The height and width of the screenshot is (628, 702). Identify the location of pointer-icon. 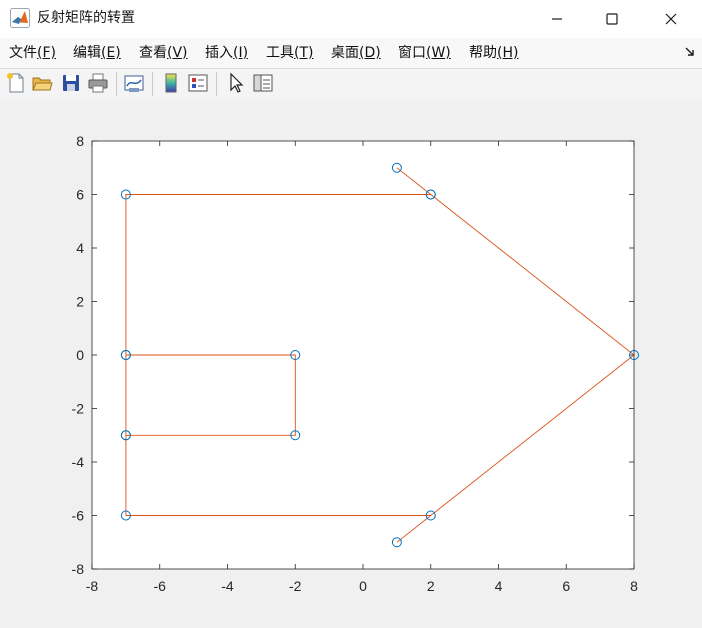
(236, 83).